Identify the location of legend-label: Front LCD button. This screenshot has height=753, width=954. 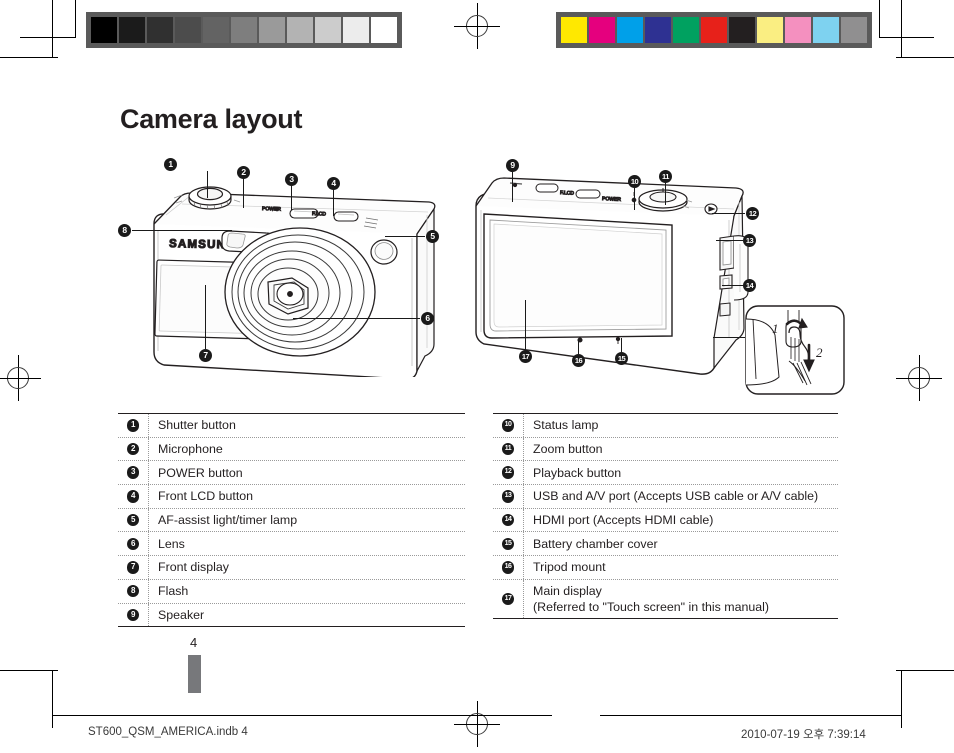
(201, 496).